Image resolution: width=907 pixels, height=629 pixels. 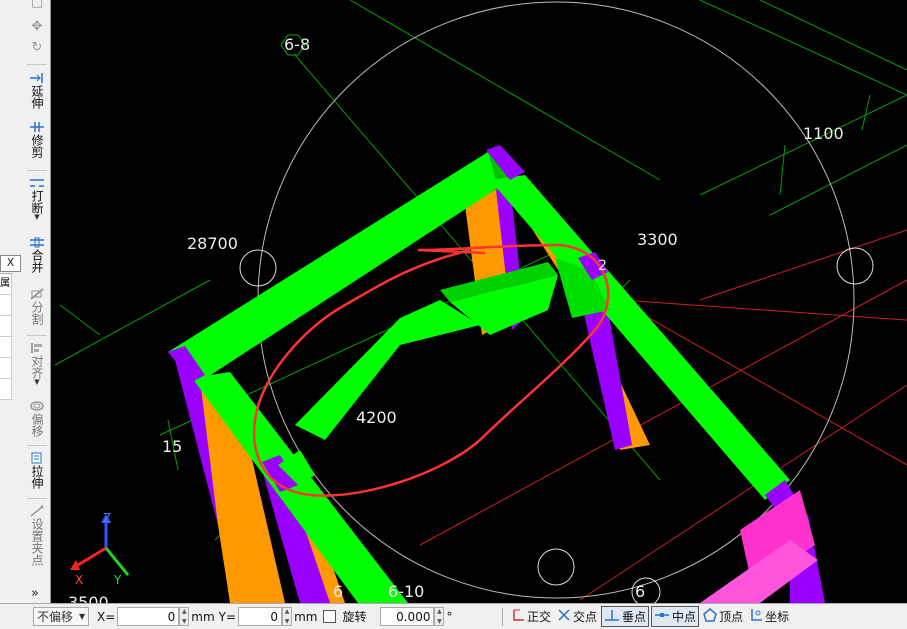 What do you see at coordinates (37, 182) in the screenshot?
I see `break-icon` at bounding box center [37, 182].